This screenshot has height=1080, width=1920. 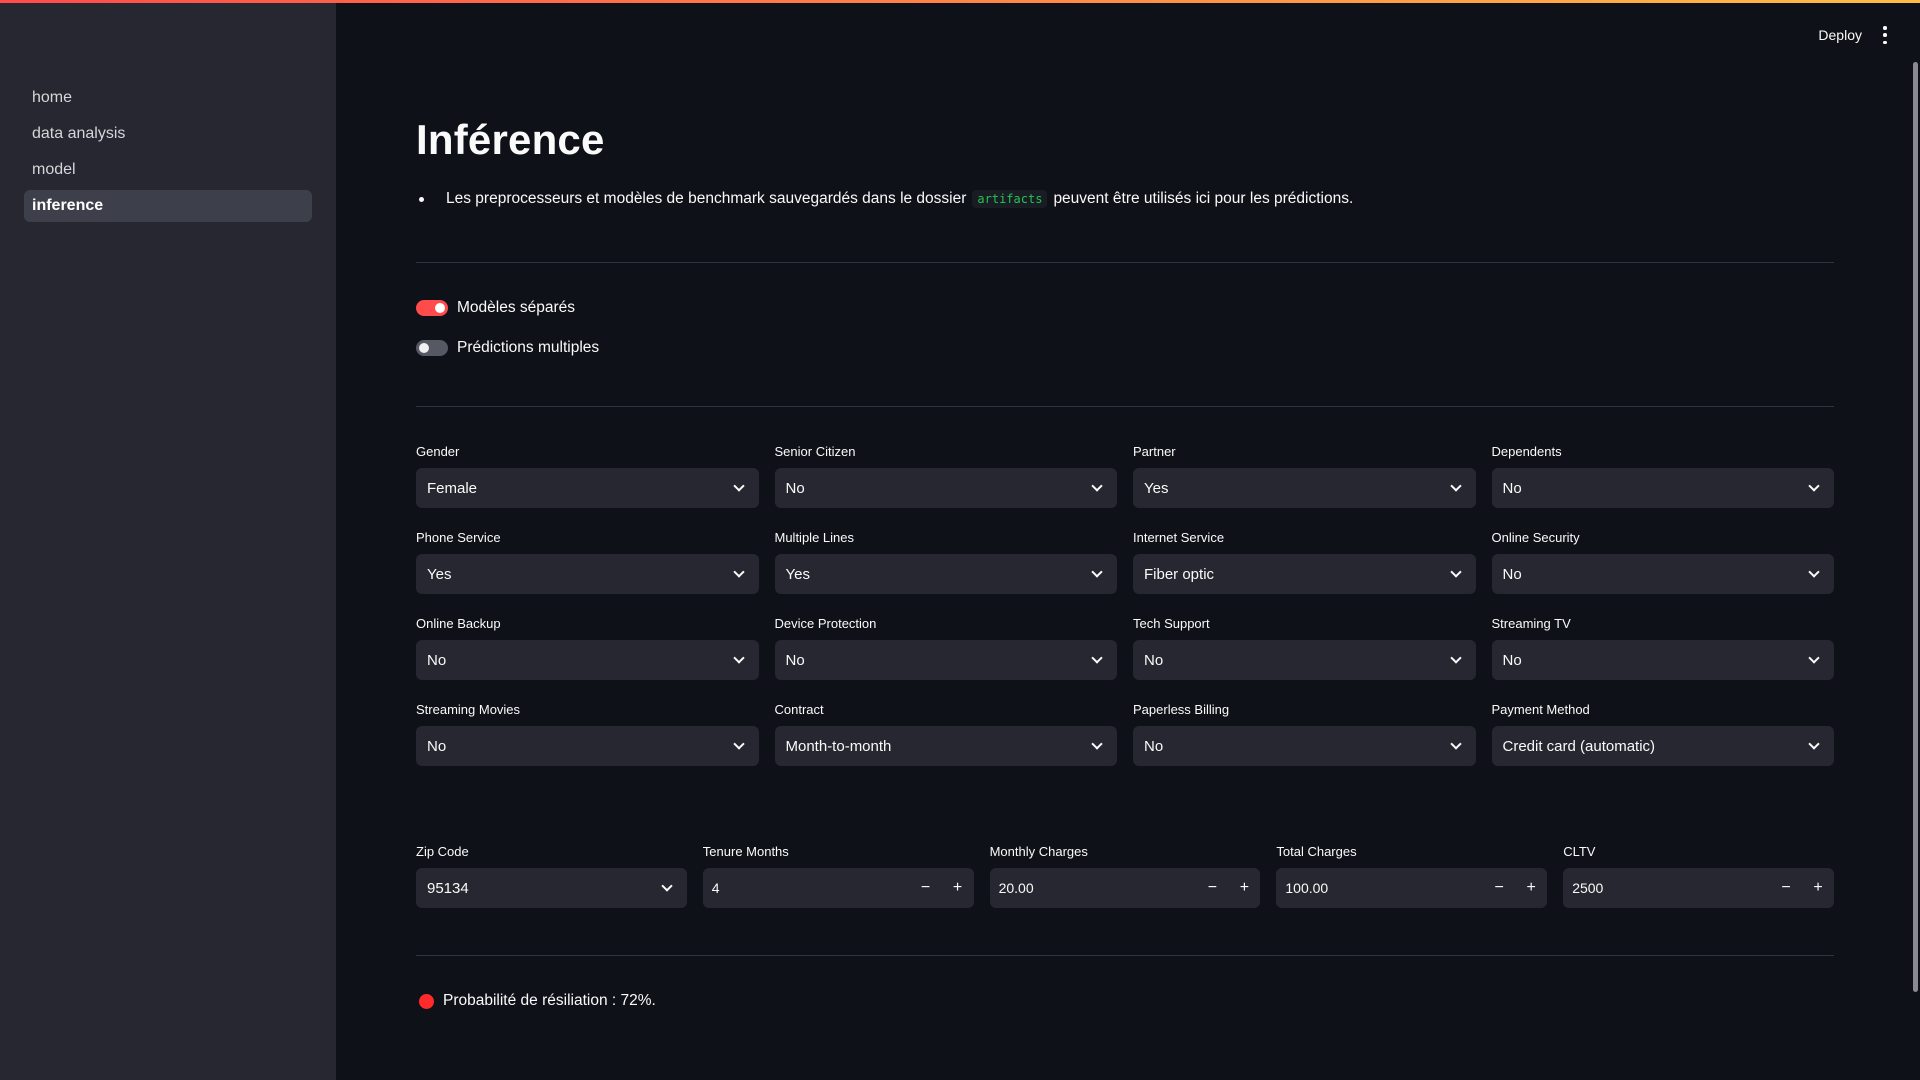 What do you see at coordinates (516, 307) in the screenshot?
I see `toggle-label: Modèles séparés` at bounding box center [516, 307].